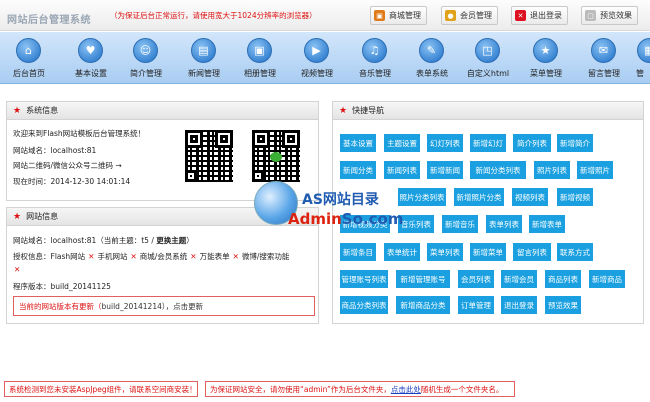 The width and height of the screenshot is (650, 402). What do you see at coordinates (476, 279) in the screenshot?
I see `quick-nav-button: 会员列表` at bounding box center [476, 279].